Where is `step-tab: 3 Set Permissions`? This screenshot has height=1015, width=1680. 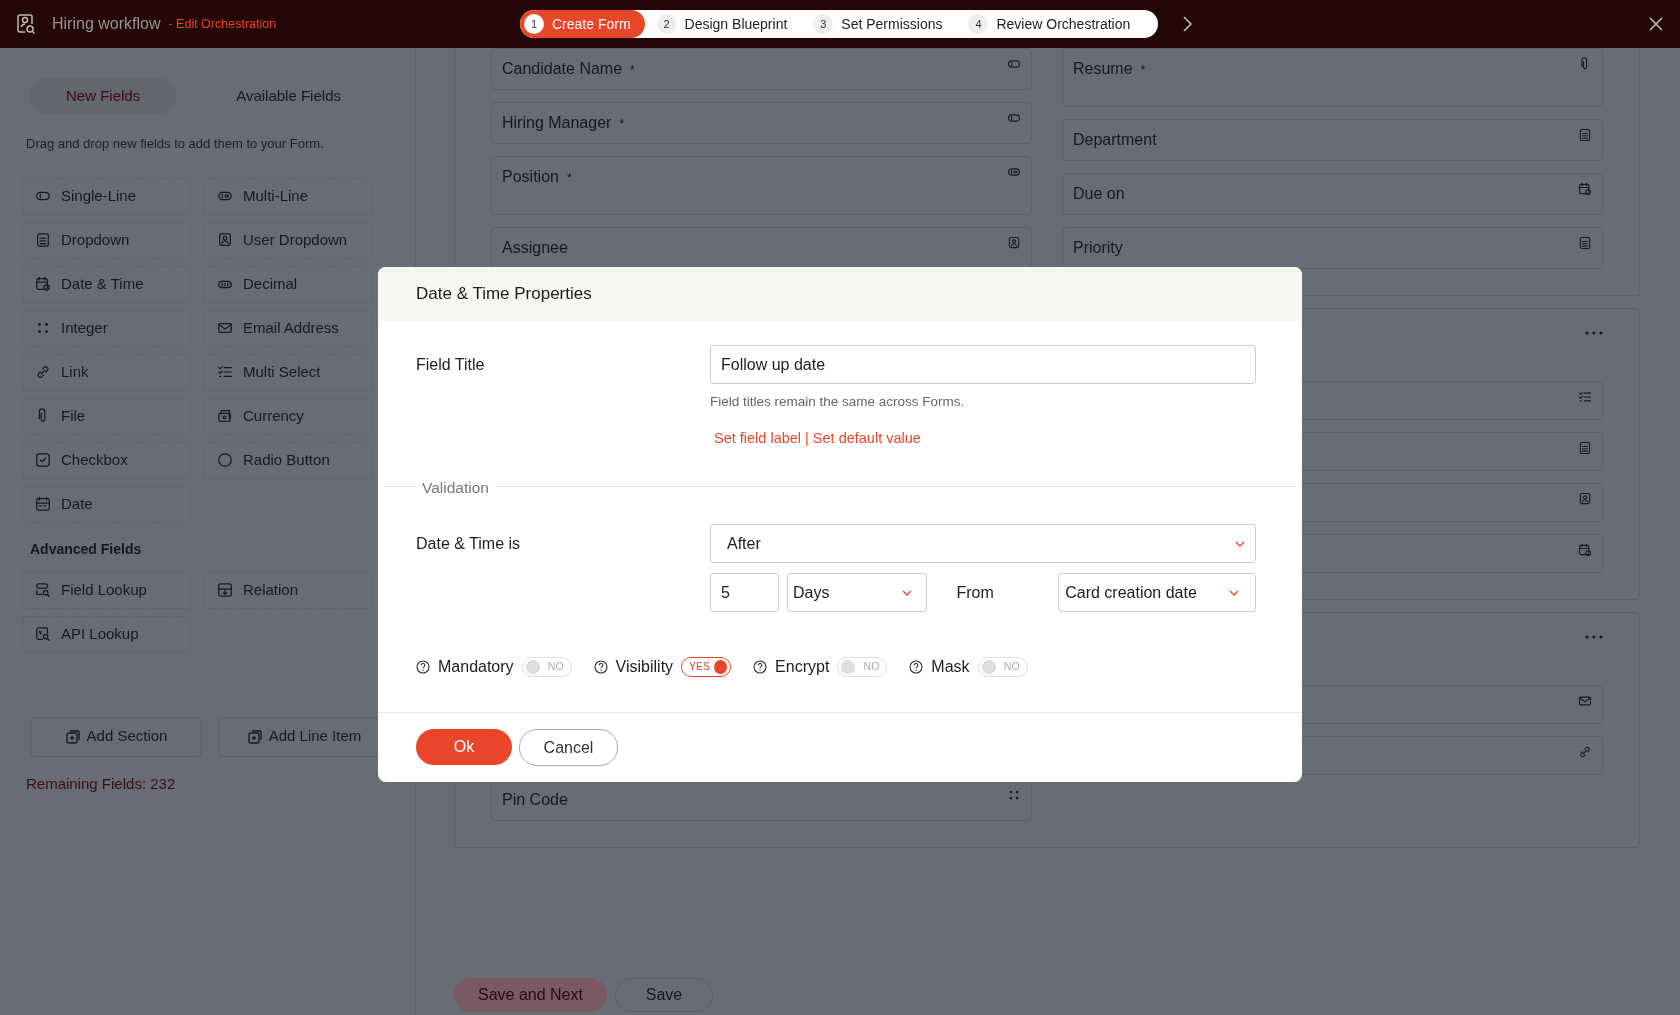
step-tab: 3 Set Permissions is located at coordinates (883, 24).